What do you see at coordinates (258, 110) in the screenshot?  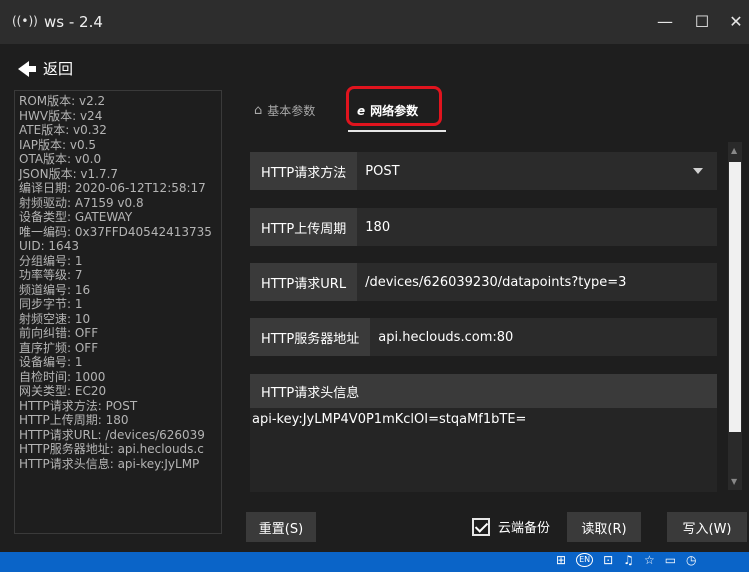 I see `home-icon: ⌂` at bounding box center [258, 110].